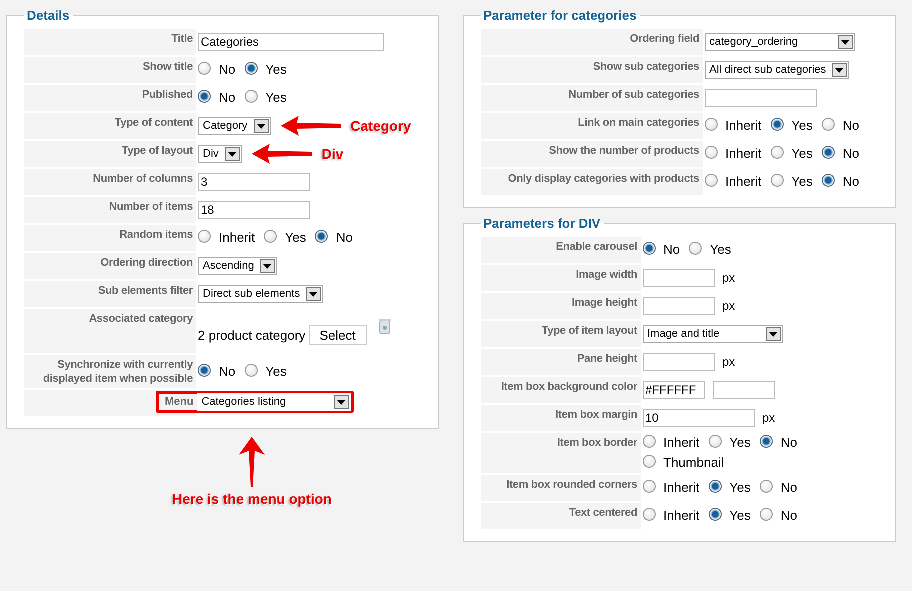  Describe the element at coordinates (381, 126) in the screenshot. I see `callout-label: Category` at that location.